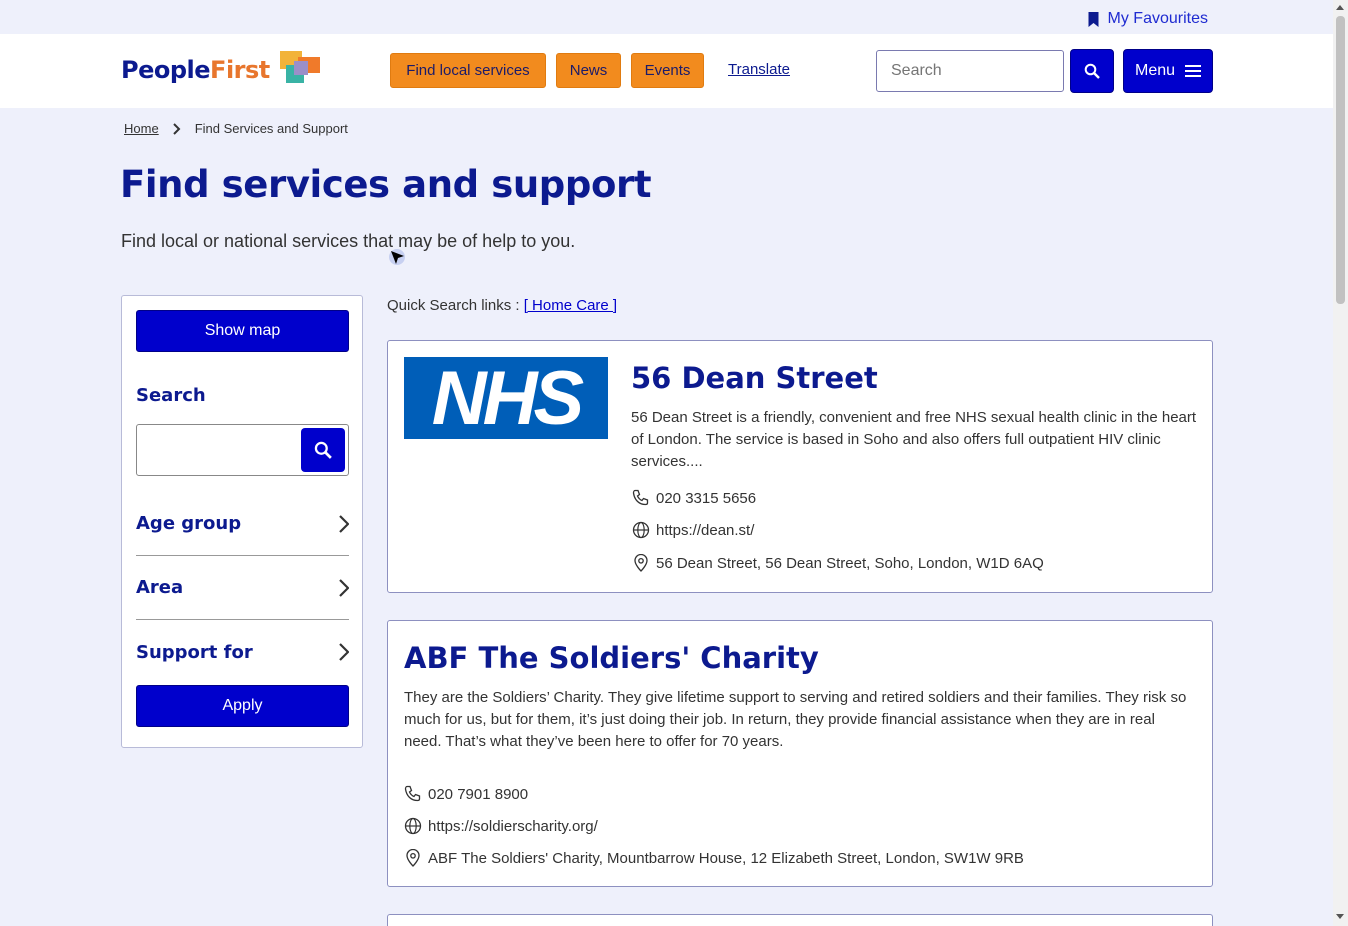 Image resolution: width=1348 pixels, height=926 pixels. I want to click on quick-search-links: Quick Search links : [ Home Care ], so click(502, 305).